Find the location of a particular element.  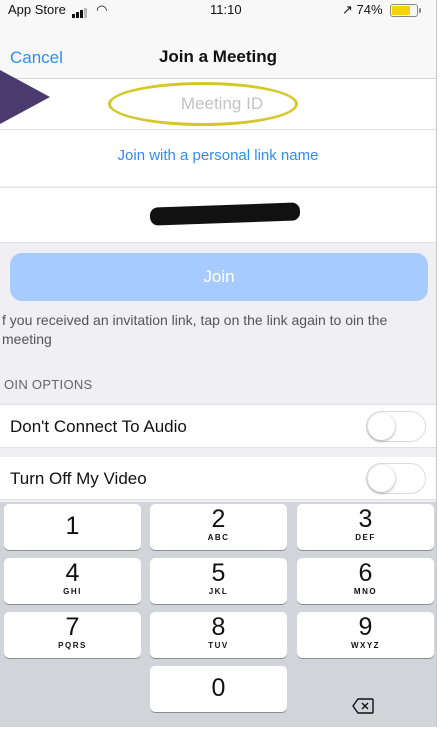

status-bar: App Store ◠ 11:10 ↗ 74% is located at coordinates (218, 10).